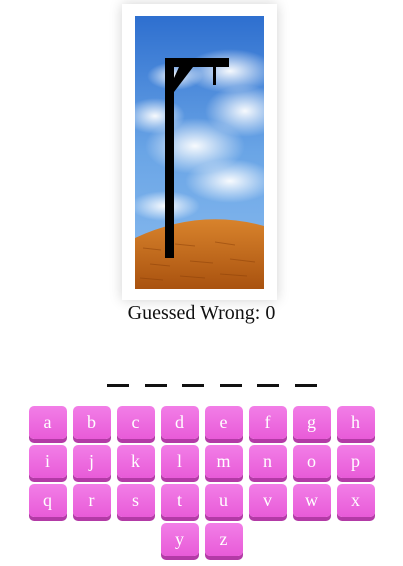  Describe the element at coordinates (223, 461) in the screenshot. I see `letter-key-m: m` at that location.